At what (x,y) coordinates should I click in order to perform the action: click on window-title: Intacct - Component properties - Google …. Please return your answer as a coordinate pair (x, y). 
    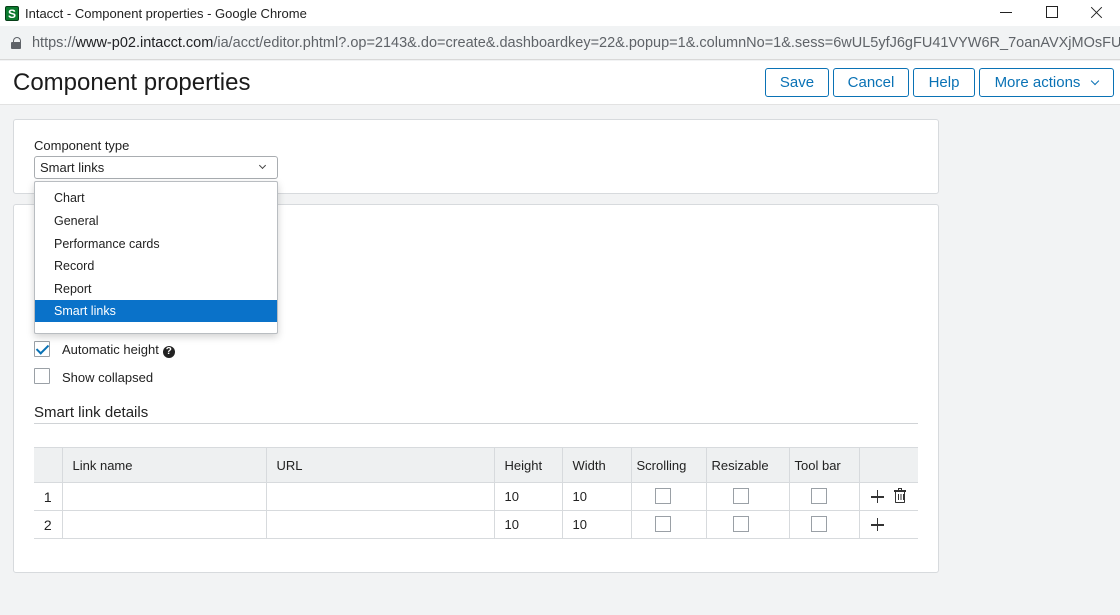
    Looking at the image, I should click on (166, 13).